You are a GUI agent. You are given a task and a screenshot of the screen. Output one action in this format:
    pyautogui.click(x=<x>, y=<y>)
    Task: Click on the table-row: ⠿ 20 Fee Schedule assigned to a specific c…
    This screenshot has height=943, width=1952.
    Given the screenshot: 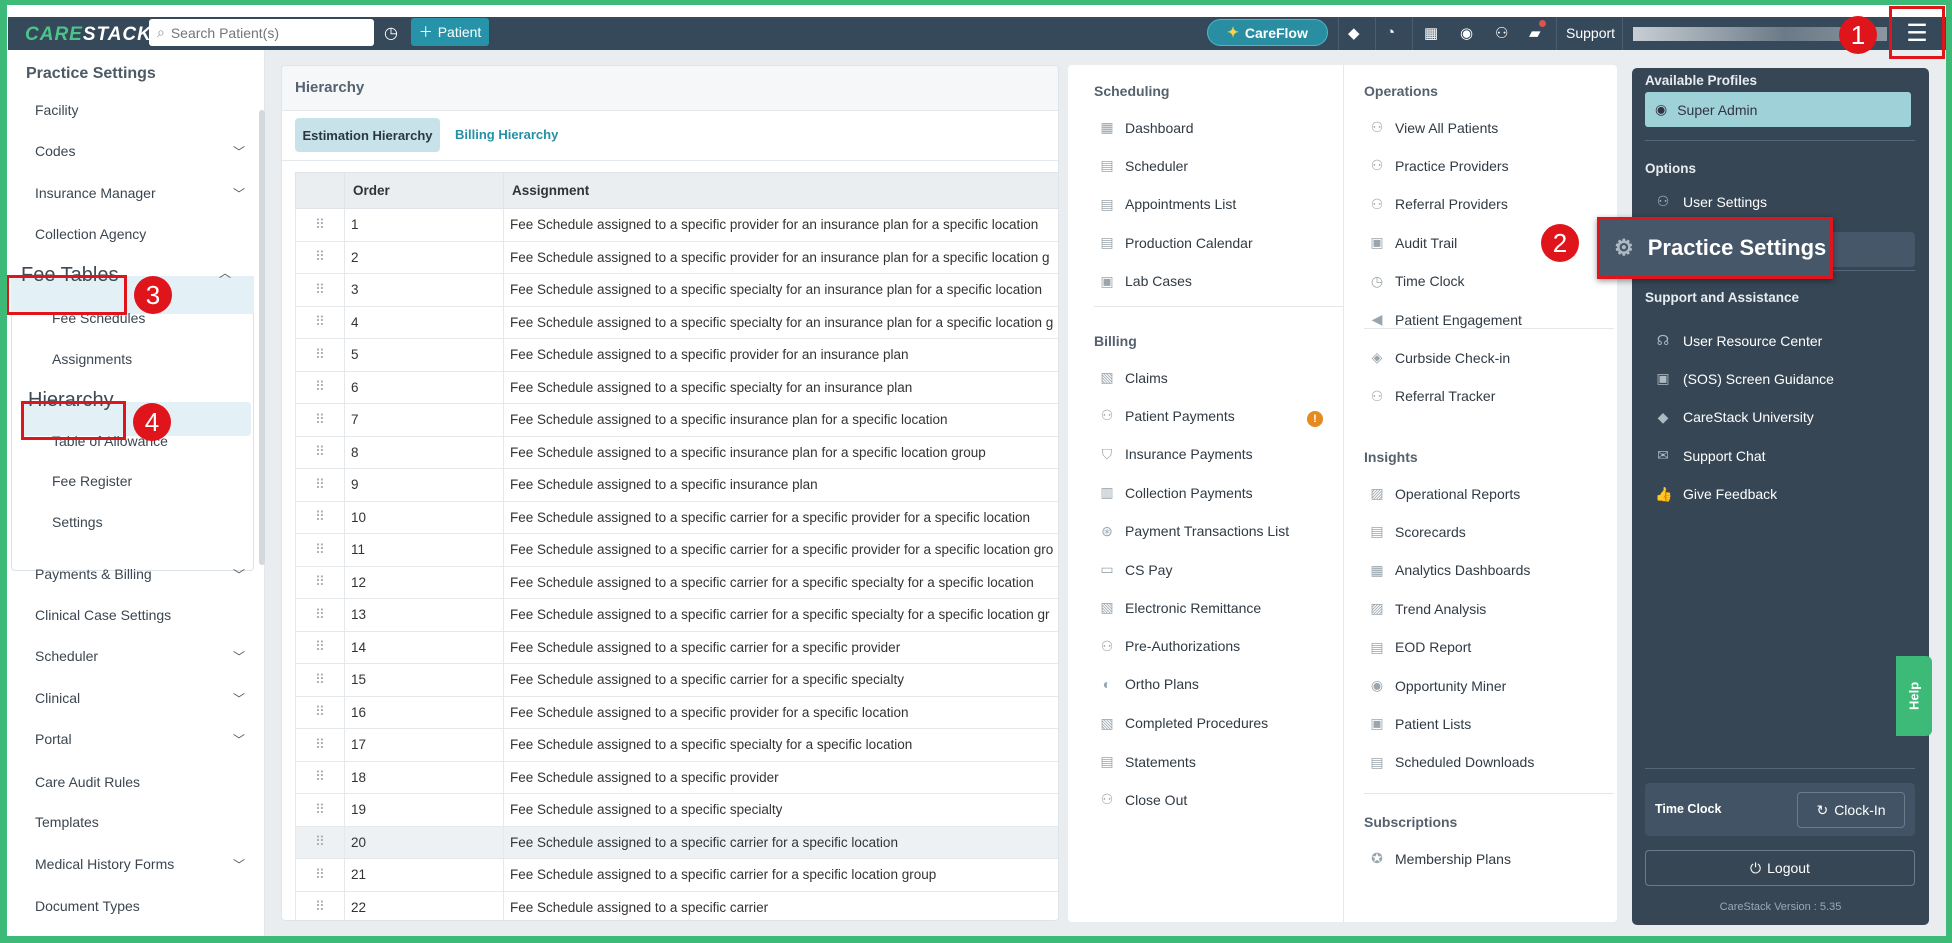 What is the action you would take?
    pyautogui.click(x=676, y=842)
    